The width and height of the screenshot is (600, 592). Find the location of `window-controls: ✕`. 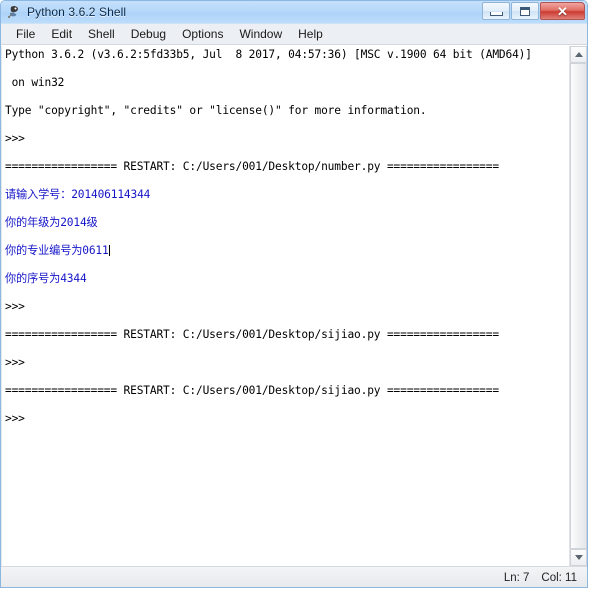

window-controls: ✕ is located at coordinates (533, 11).